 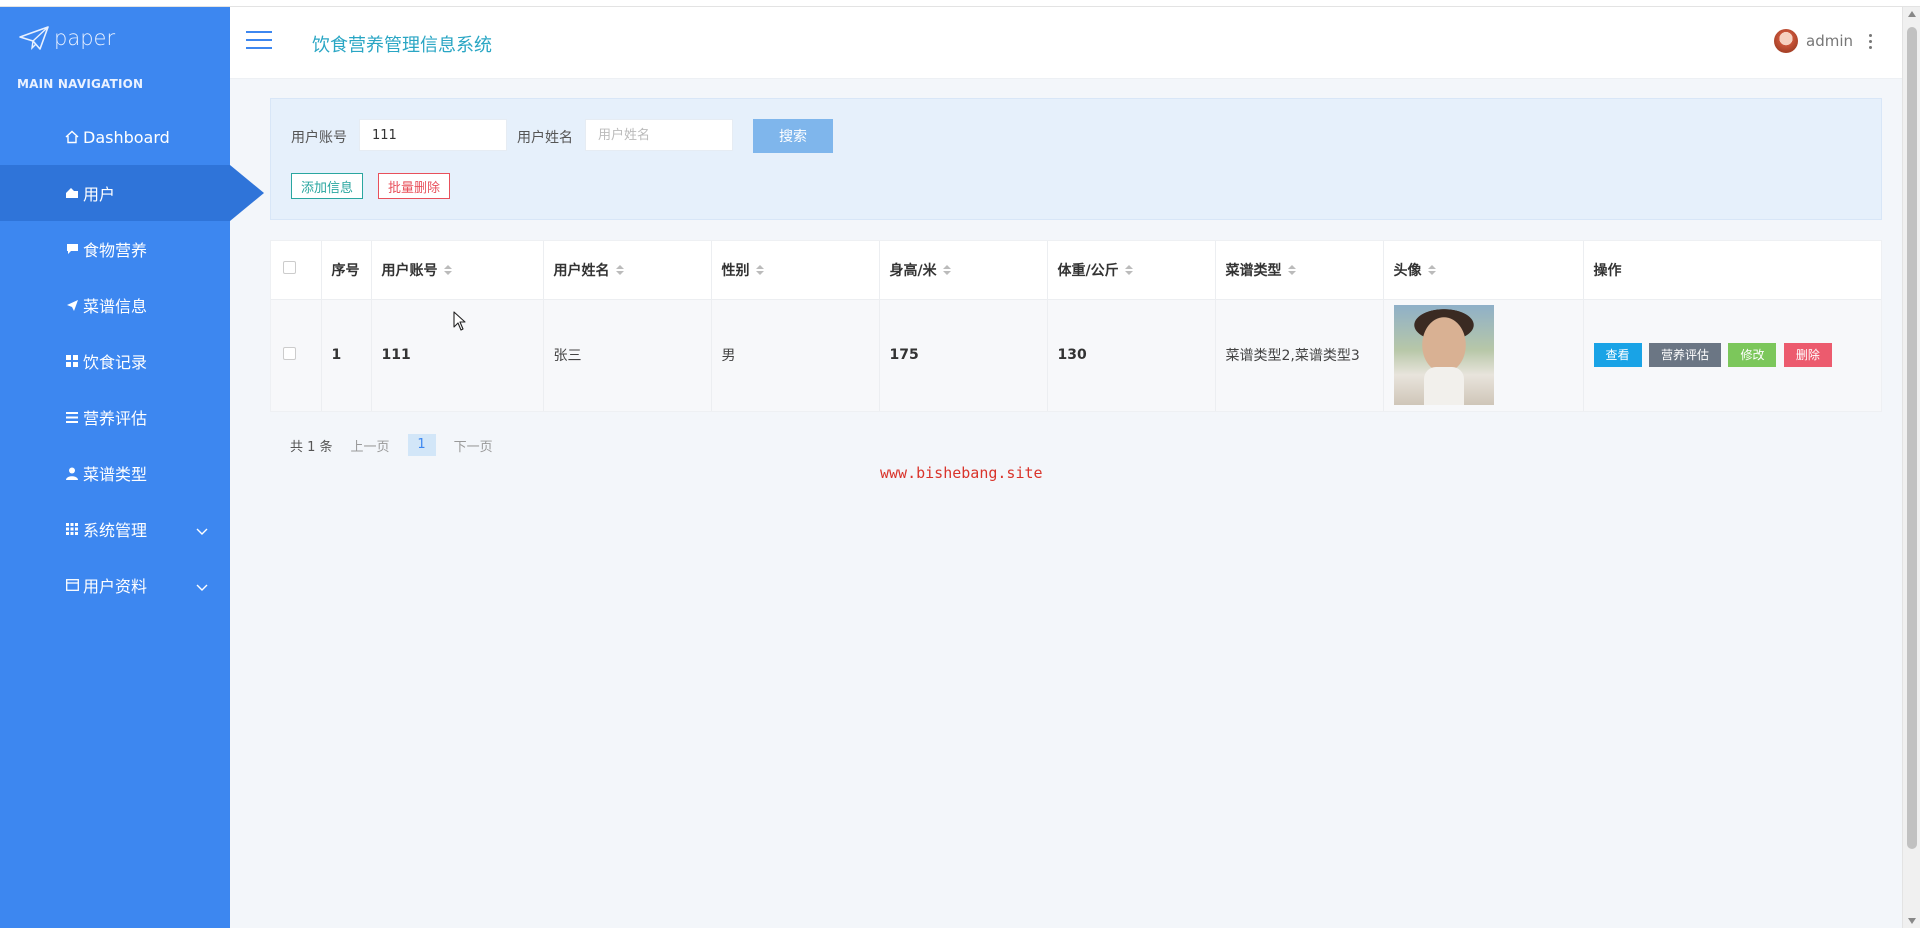 I want to click on app-title: 饮食营养管理信息系统, so click(x=402, y=45).